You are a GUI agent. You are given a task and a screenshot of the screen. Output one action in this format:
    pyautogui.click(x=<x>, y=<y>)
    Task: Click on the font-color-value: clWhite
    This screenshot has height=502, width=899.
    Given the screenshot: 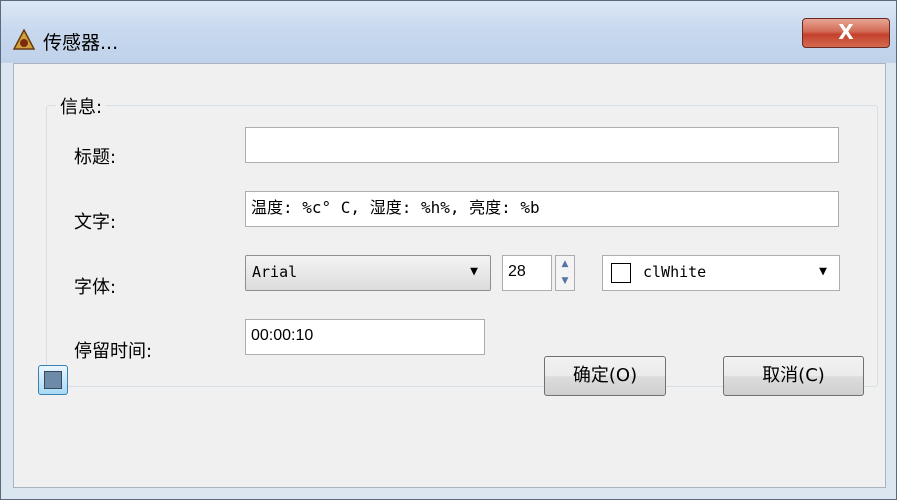 What is the action you would take?
    pyautogui.click(x=675, y=272)
    